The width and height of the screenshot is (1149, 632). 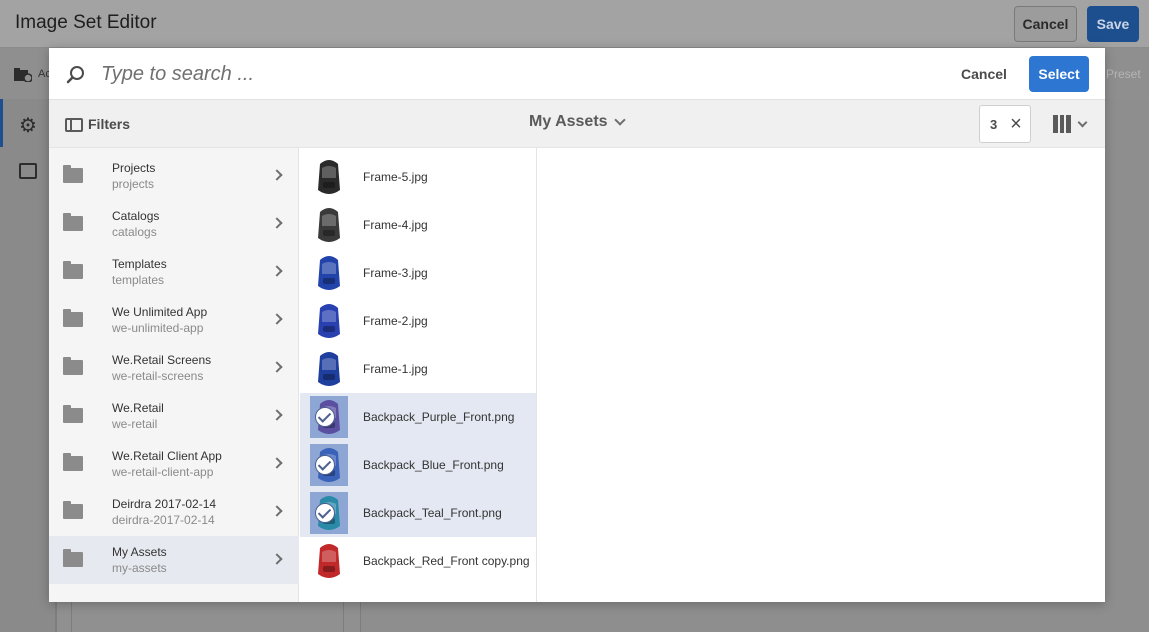 I want to click on view-switcher, so click(x=1070, y=124).